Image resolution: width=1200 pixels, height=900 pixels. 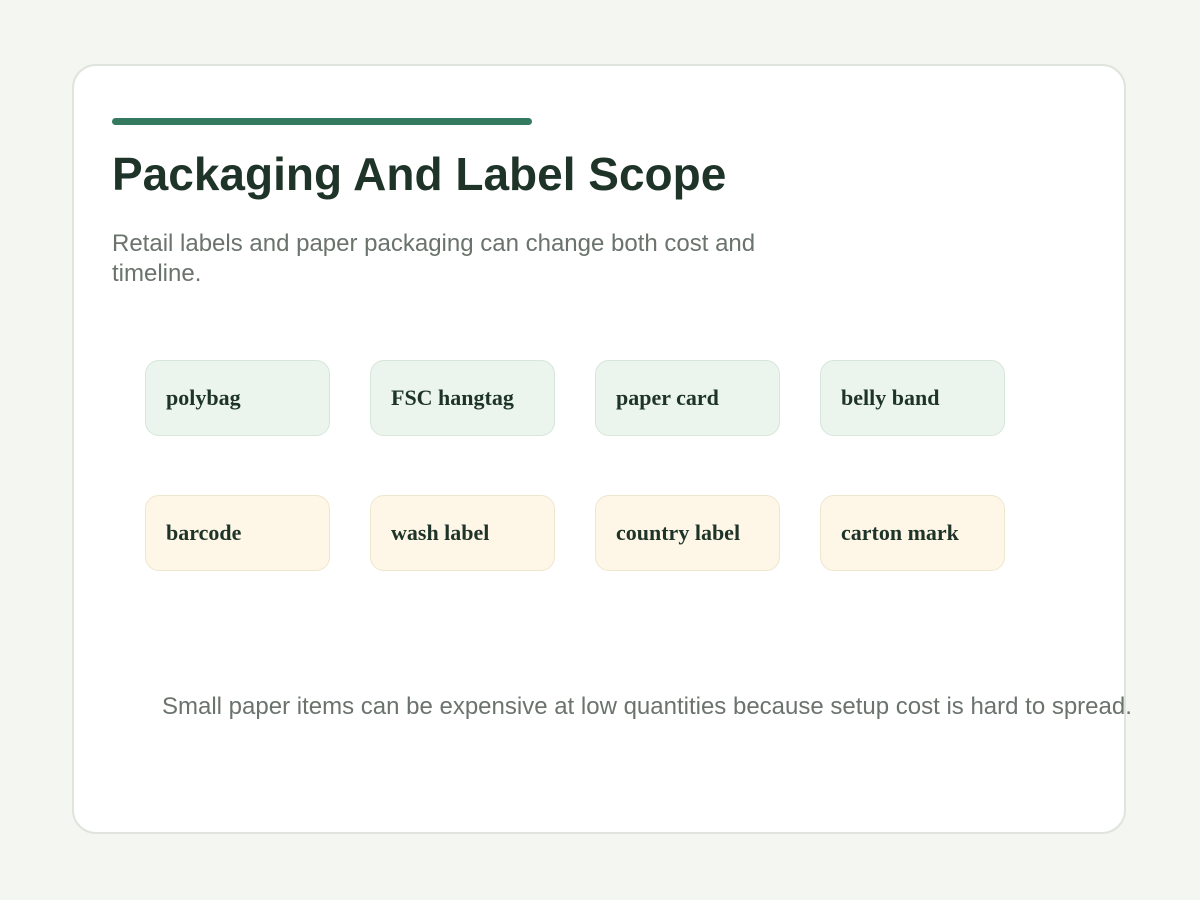 I want to click on chip-fsc-hangtag: FSC hangtag, so click(x=462, y=398).